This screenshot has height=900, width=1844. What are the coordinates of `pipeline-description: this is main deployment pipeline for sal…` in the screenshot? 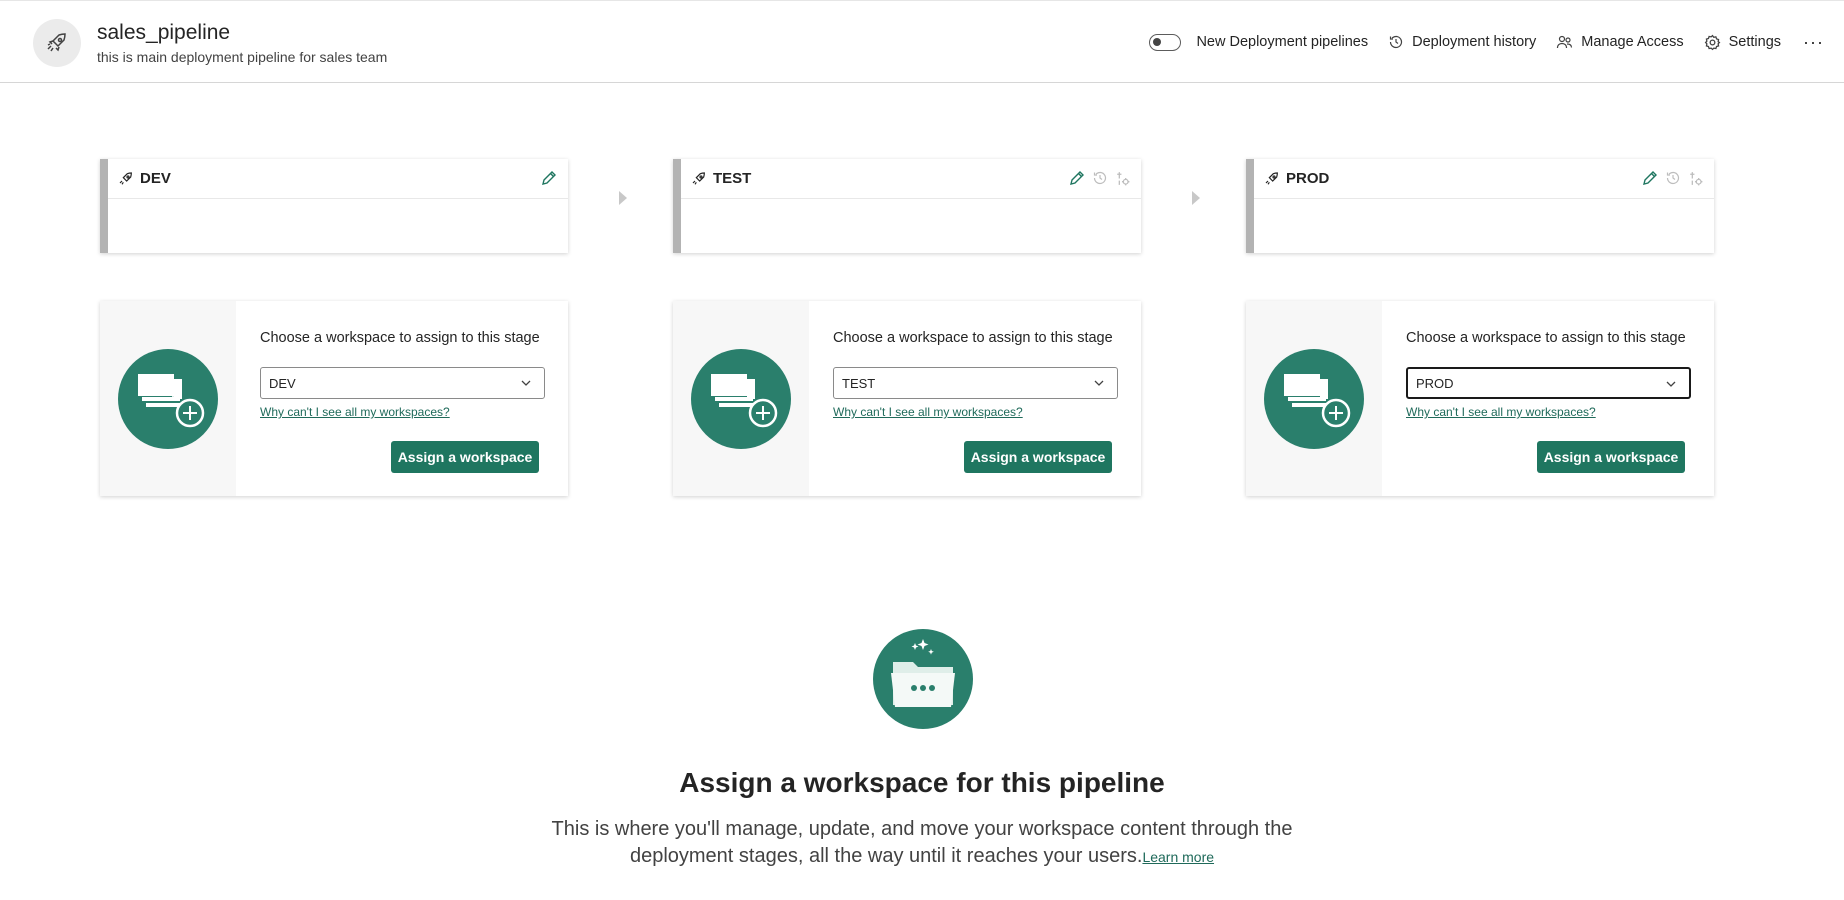 It's located at (242, 57).